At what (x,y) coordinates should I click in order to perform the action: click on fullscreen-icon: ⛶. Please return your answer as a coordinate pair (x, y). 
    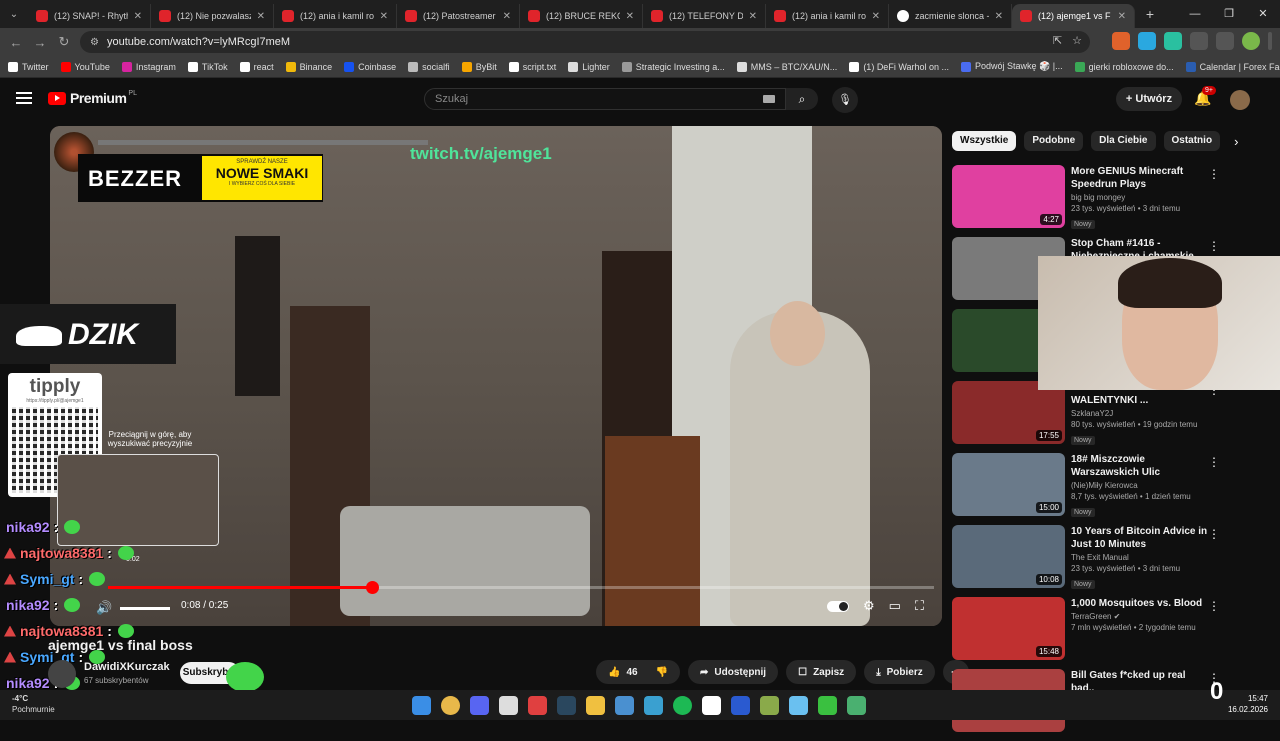
    Looking at the image, I should click on (919, 606).